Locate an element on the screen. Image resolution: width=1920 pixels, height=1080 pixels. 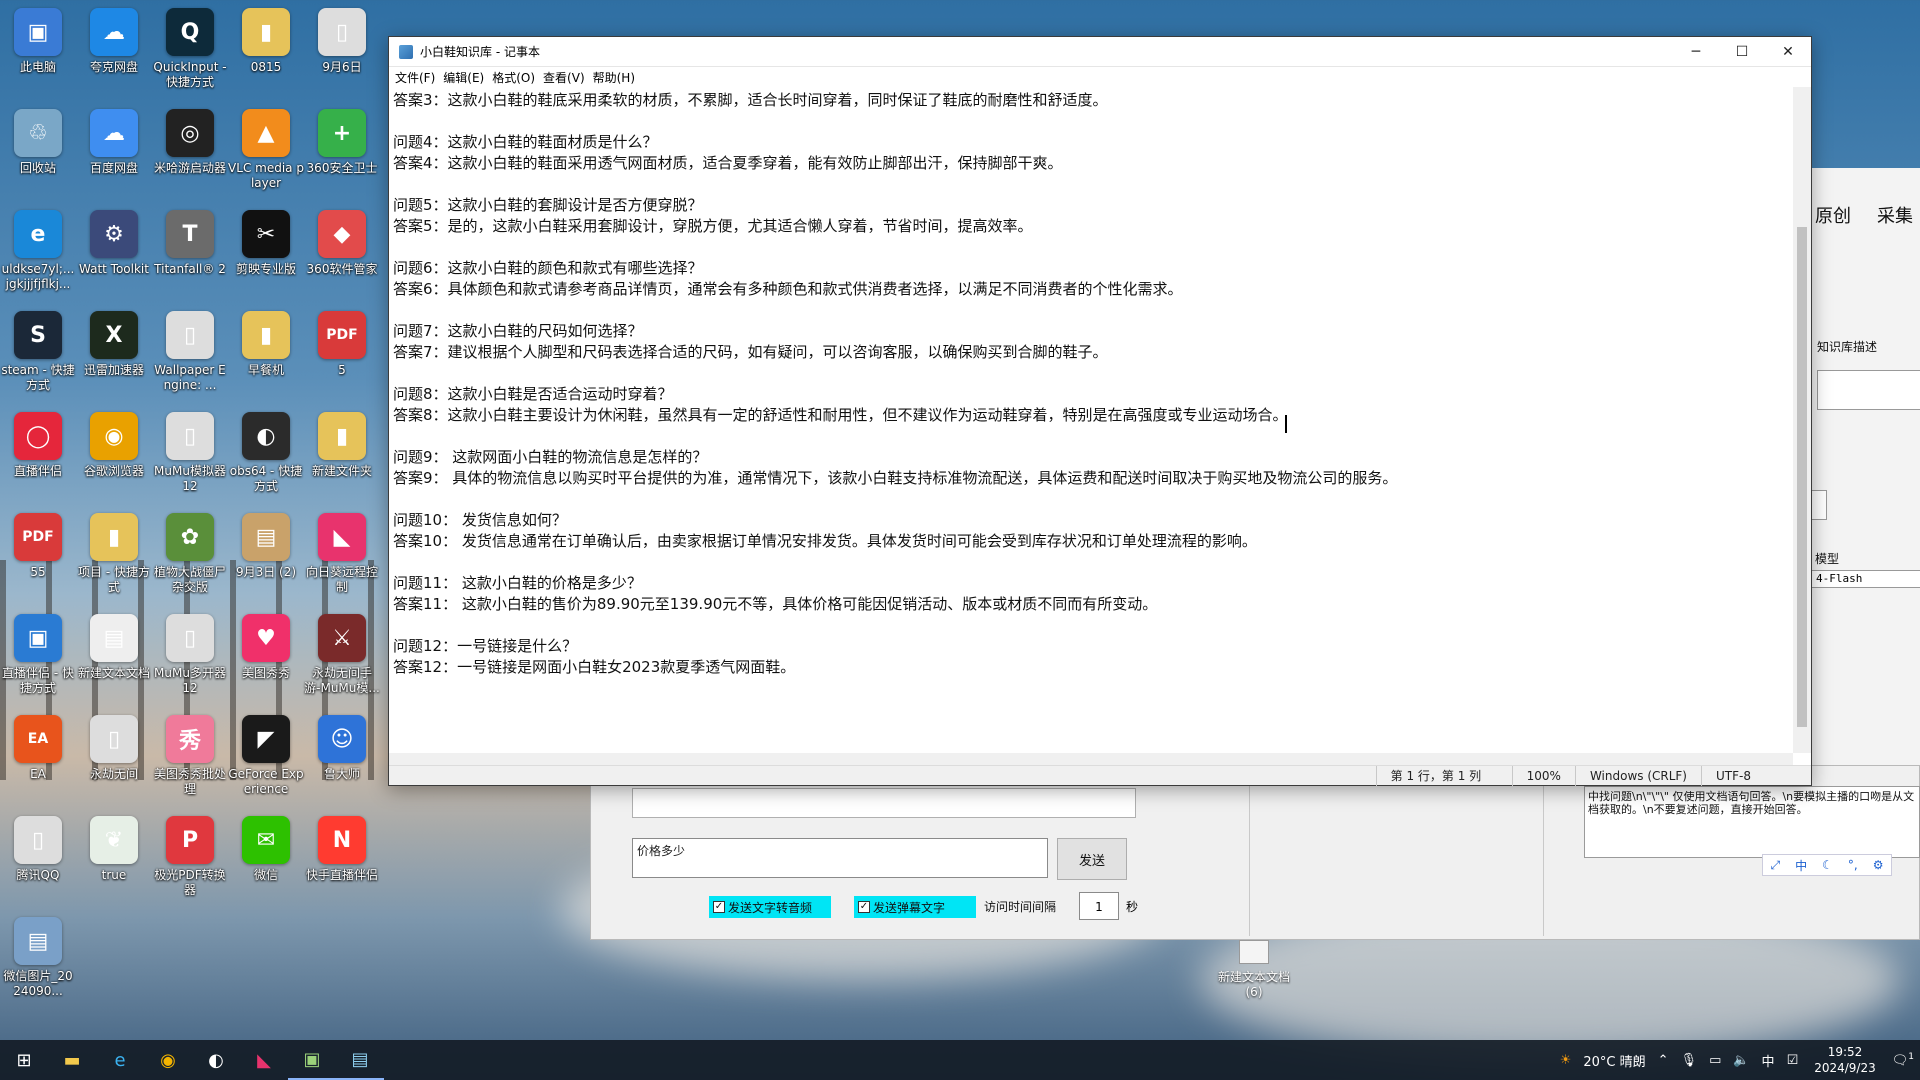
network-icon: ▭ is located at coordinates (1715, 1060).